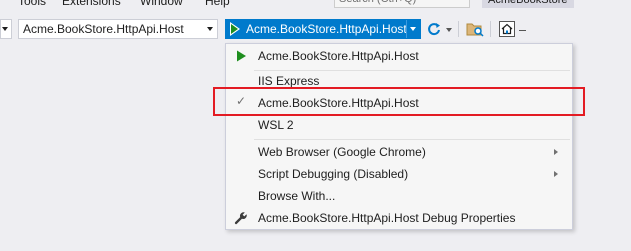 The image size is (631, 251). What do you see at coordinates (399, 125) in the screenshot?
I see `menu-item-wsl: WSL 2` at bounding box center [399, 125].